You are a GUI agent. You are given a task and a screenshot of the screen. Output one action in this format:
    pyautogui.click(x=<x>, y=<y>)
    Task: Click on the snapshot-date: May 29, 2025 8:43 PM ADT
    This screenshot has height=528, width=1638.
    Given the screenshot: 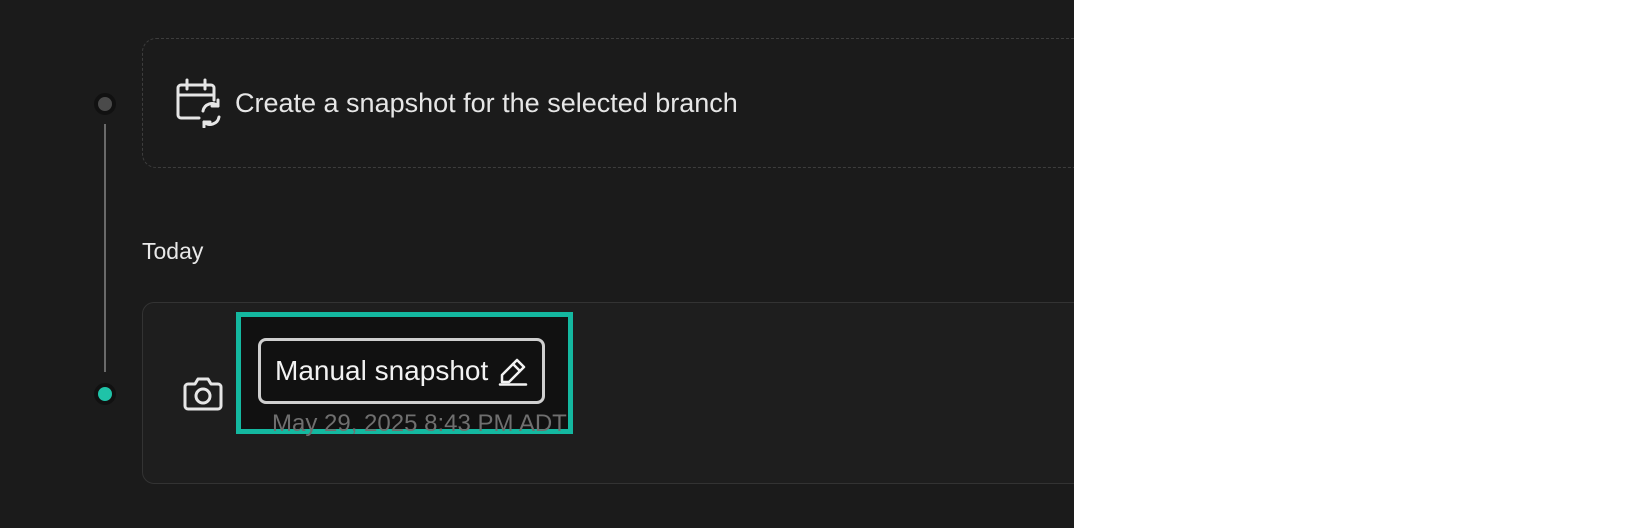 What is the action you would take?
    pyautogui.click(x=419, y=423)
    